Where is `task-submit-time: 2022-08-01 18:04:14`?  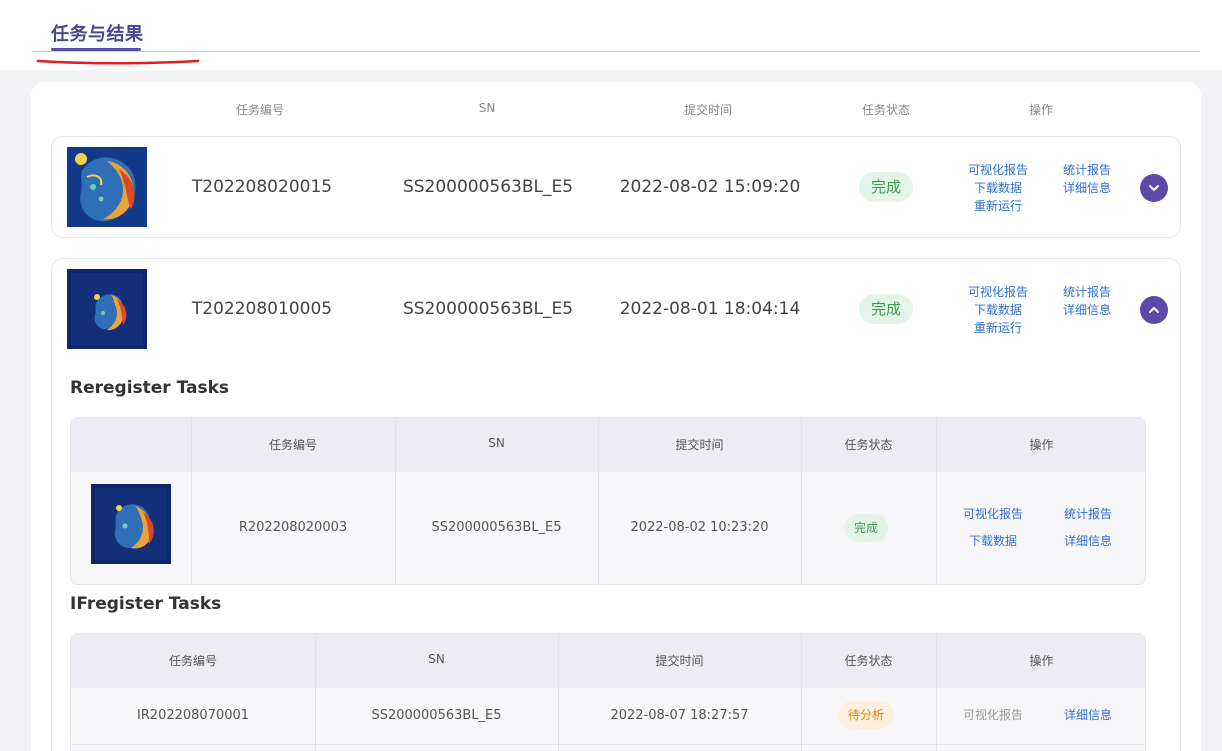 task-submit-time: 2022-08-01 18:04:14 is located at coordinates (710, 309).